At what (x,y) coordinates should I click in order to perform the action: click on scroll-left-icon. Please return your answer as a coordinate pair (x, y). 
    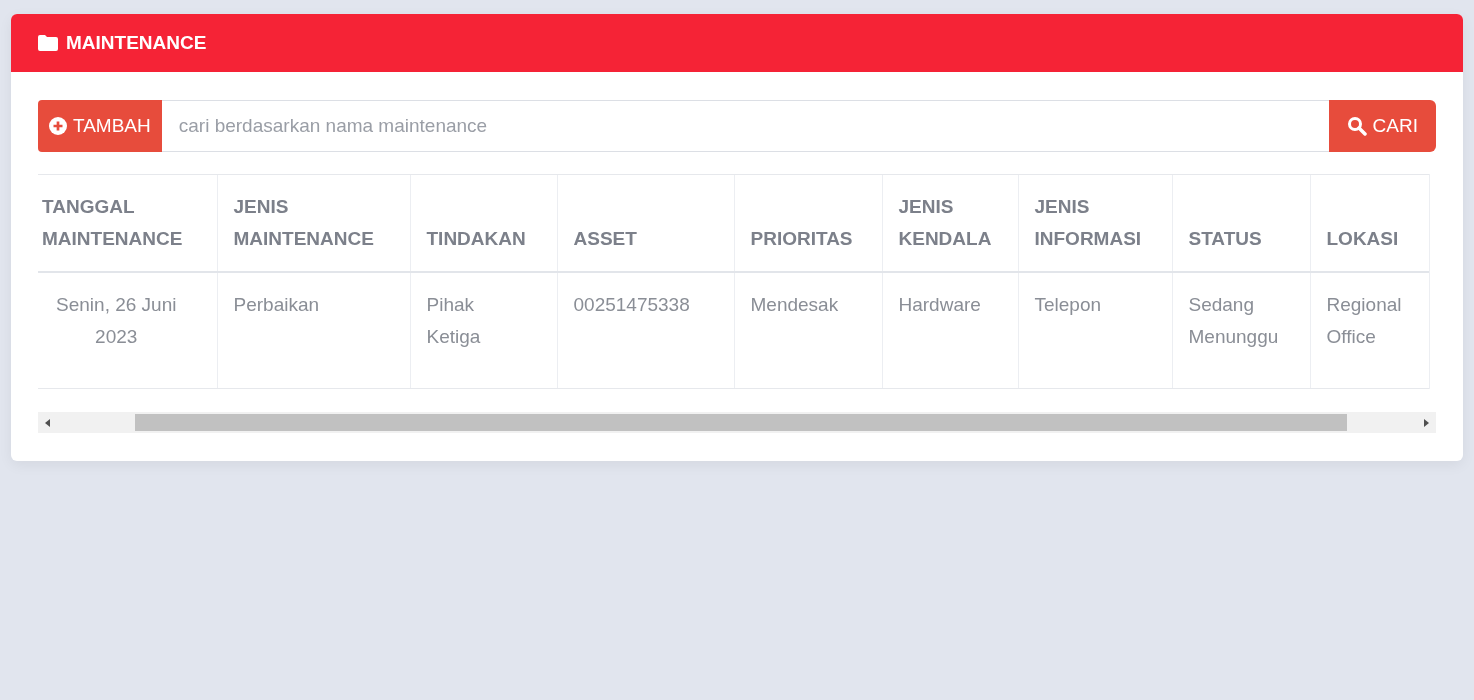
    Looking at the image, I should click on (47, 422).